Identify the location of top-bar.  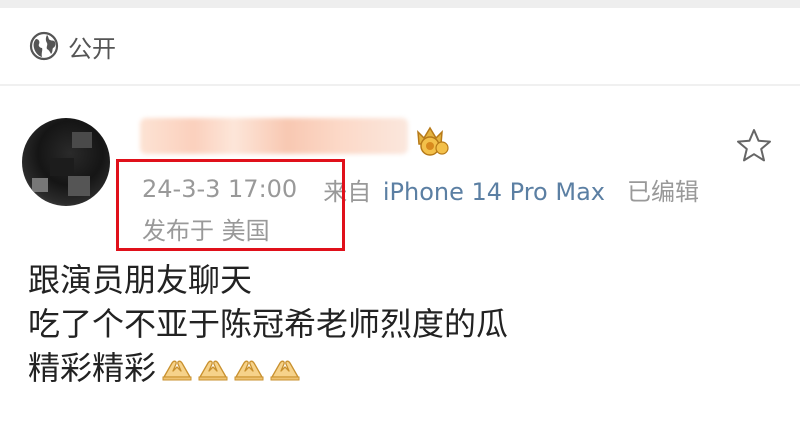
(400, 4).